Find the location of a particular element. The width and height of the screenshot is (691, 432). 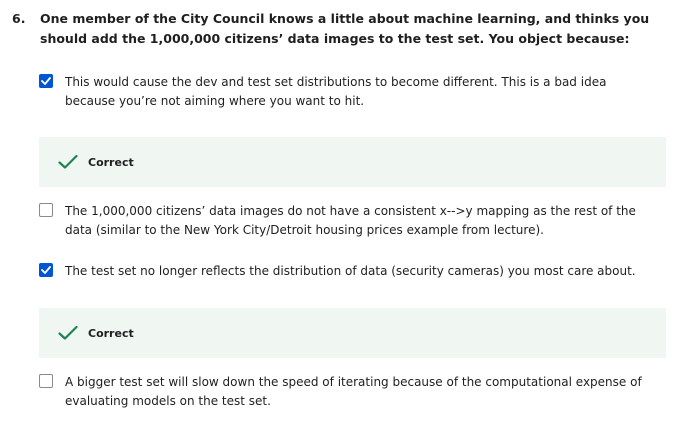

option-1-feedback: Correct is located at coordinates (352, 162).